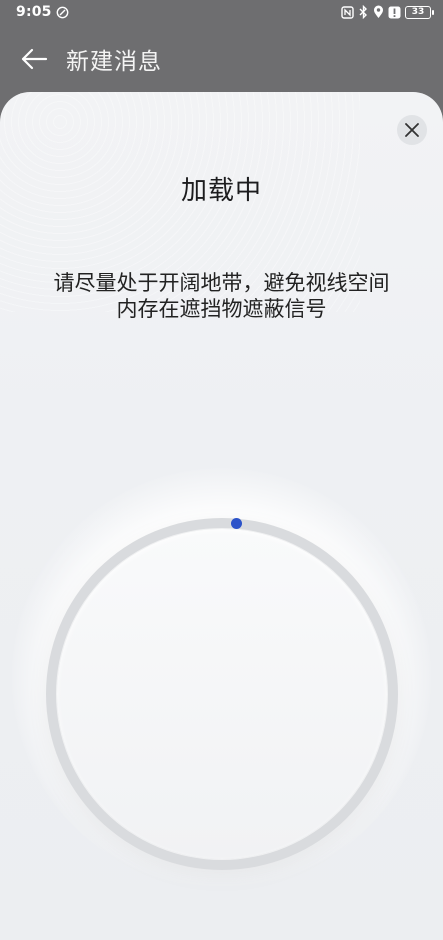  What do you see at coordinates (221, 296) in the screenshot?
I see `hint-text: 请尽量处于开阔地带，避免视线空间 内存在遮挡物遮蔽信号` at bounding box center [221, 296].